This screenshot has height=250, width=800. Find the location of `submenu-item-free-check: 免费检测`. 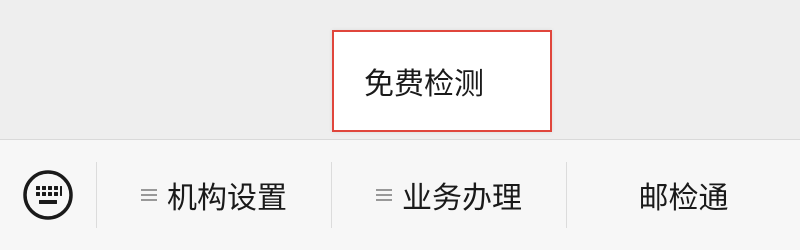

submenu-item-free-check: 免费检测 is located at coordinates (442, 81).